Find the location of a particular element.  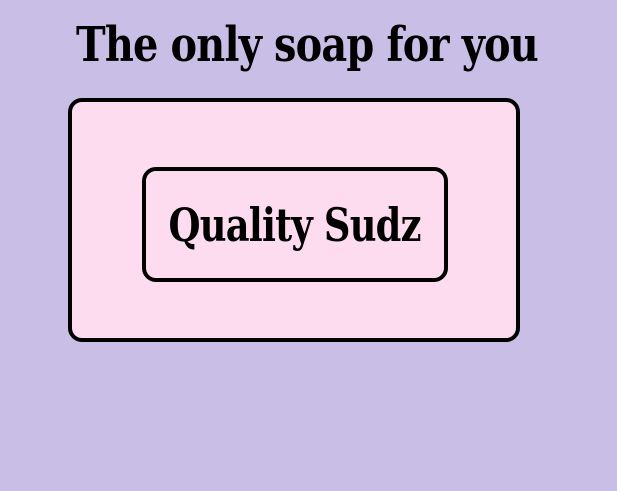

soap-label: Quality Sudz is located at coordinates (295, 224).